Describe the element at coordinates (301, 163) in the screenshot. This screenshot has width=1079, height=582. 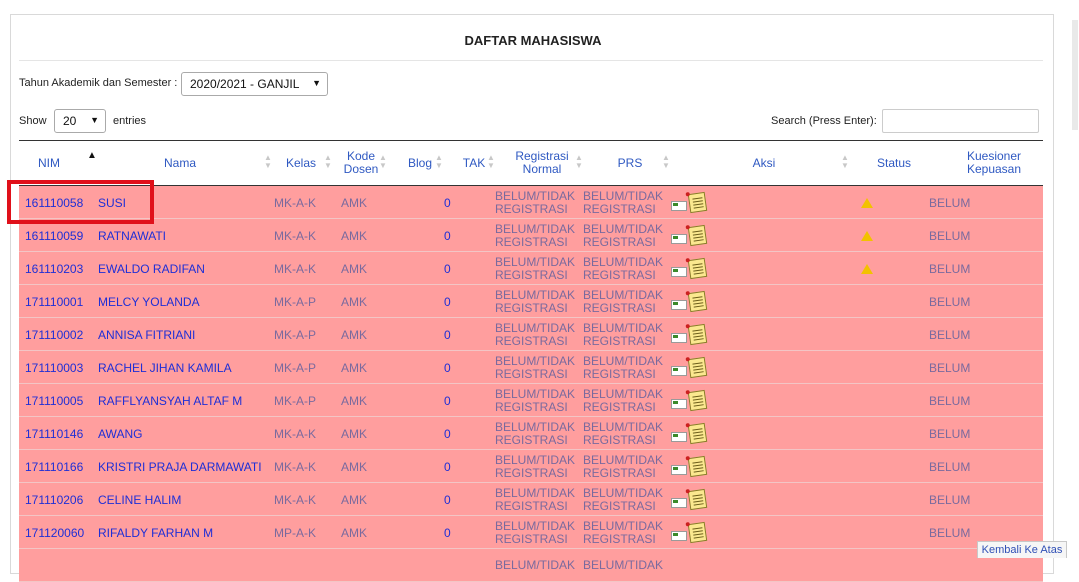
I see `column-header-kelas: Kelas` at that location.